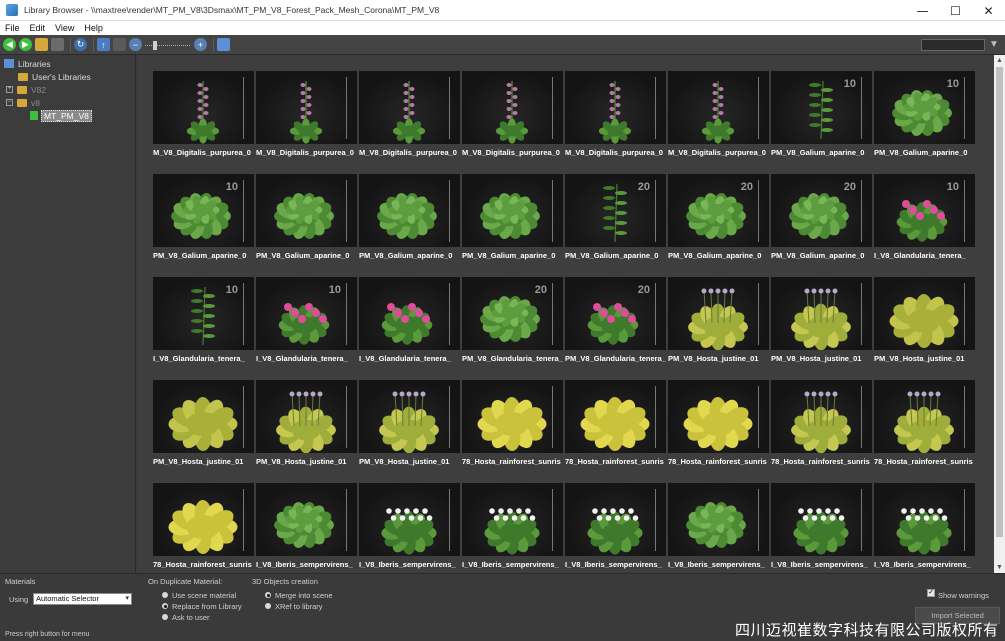 This screenshot has width=1005, height=641. I want to click on thumbnail-size-slider, so click(167, 45).